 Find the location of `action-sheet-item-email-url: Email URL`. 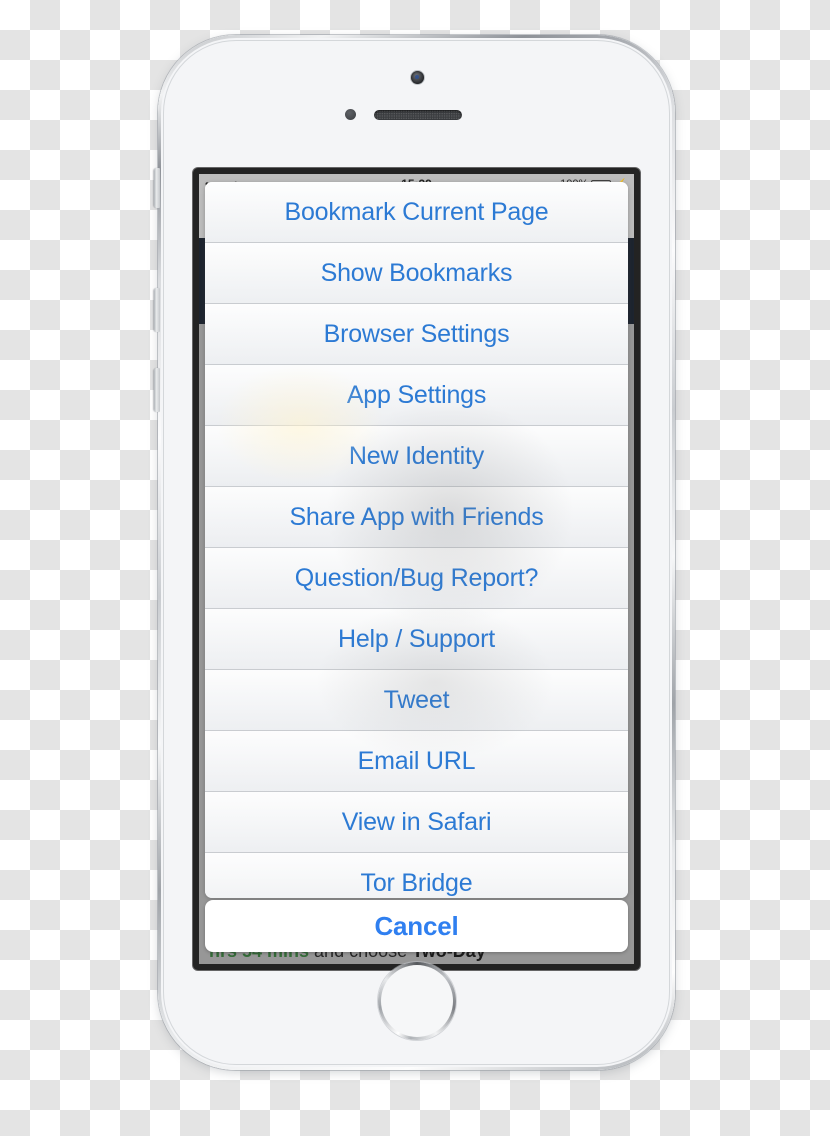

action-sheet-item-email-url: Email URL is located at coordinates (416, 761).